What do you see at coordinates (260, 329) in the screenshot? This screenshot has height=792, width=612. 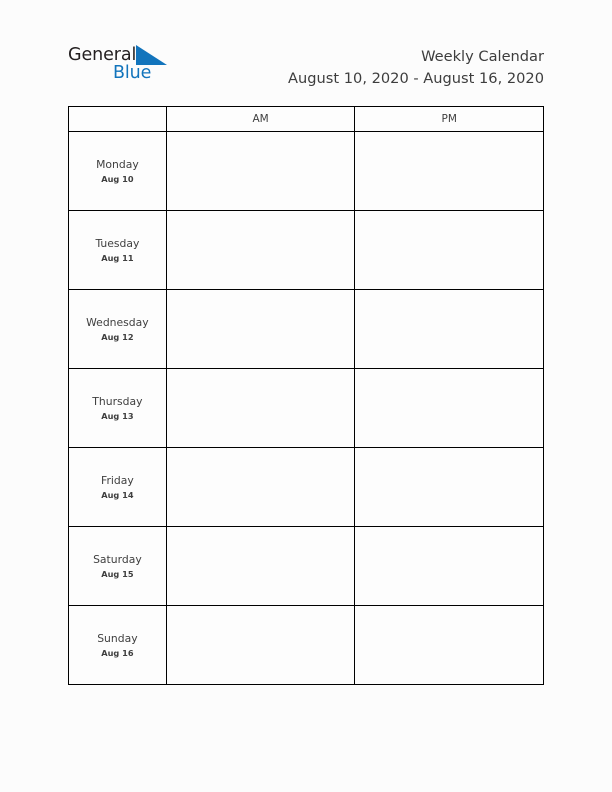 I see `am-slot-wednesday` at bounding box center [260, 329].